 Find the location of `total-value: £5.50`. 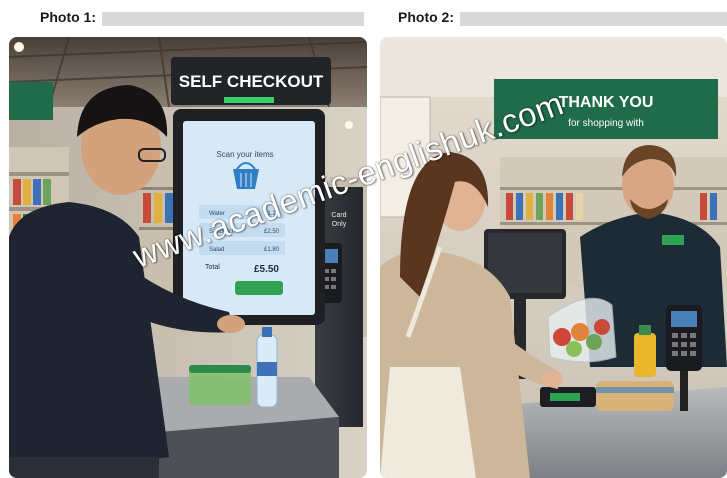

total-value: £5.50 is located at coordinates (266, 269).